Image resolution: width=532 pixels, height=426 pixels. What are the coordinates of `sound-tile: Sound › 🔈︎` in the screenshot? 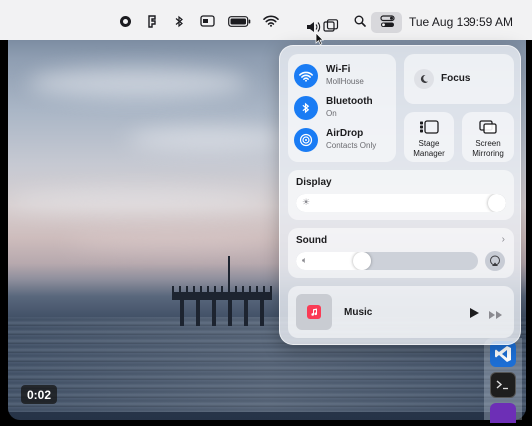 It's located at (401, 253).